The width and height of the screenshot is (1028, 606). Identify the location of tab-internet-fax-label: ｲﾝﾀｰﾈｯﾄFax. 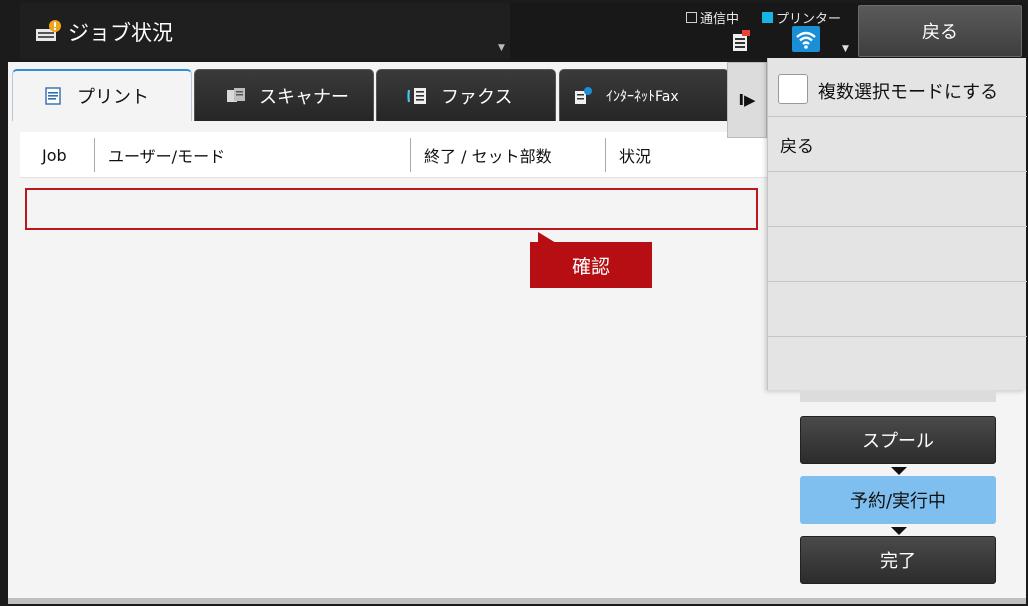
(642, 96).